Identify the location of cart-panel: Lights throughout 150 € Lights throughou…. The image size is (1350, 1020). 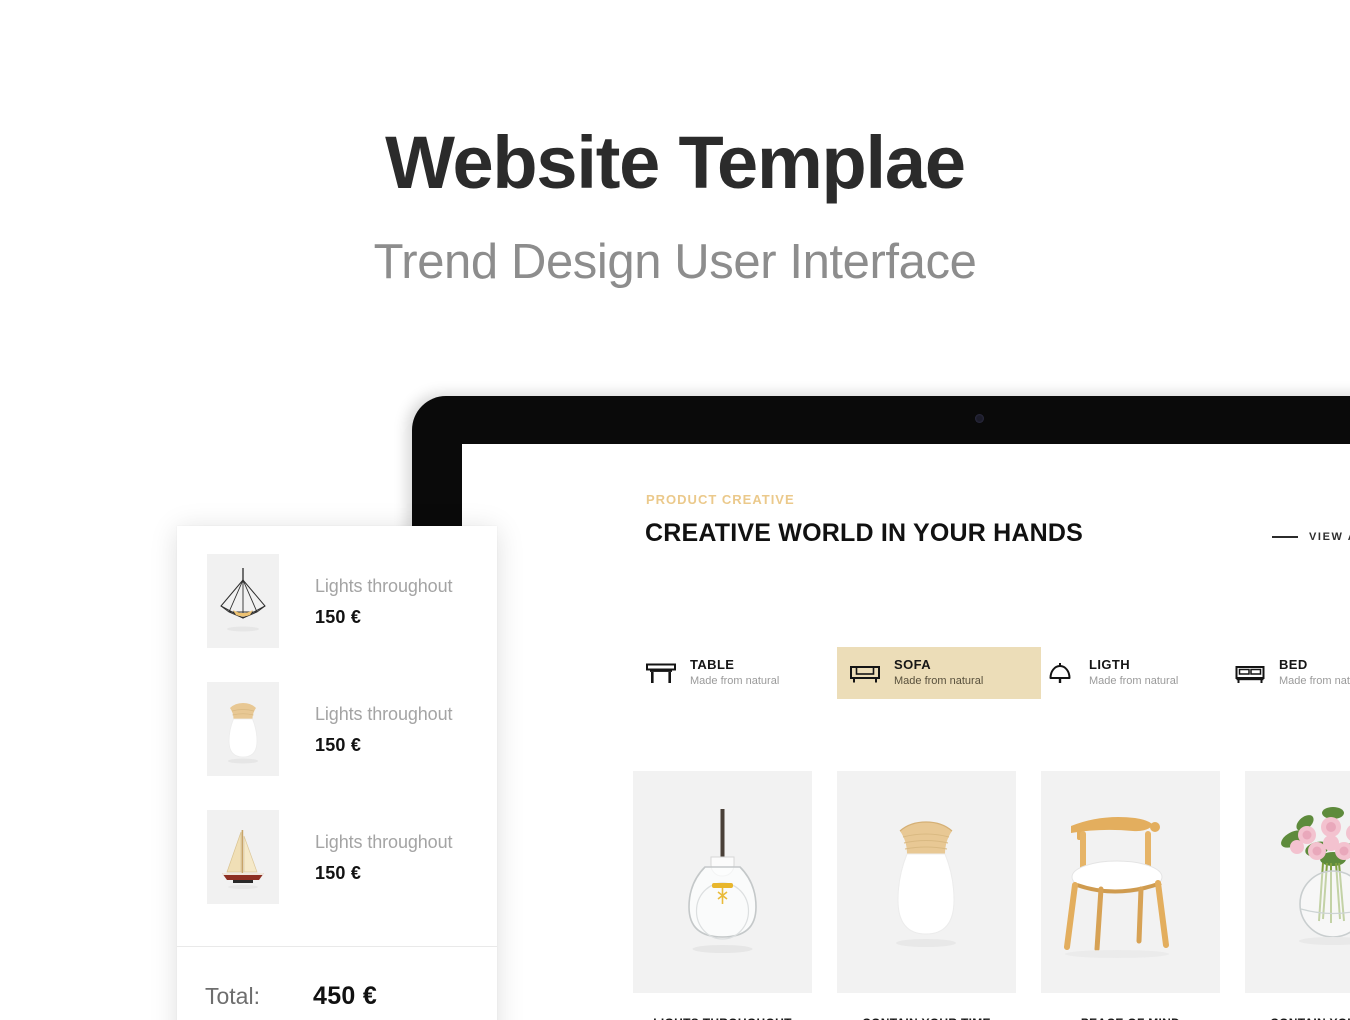
(337, 773).